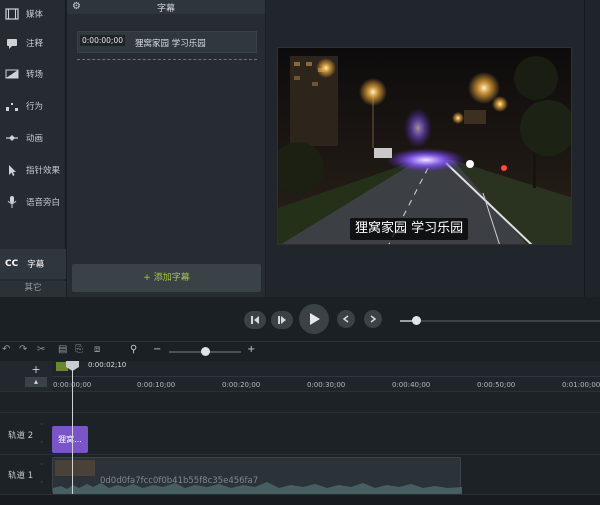 Image resolution: width=600 pixels, height=505 pixels. I want to click on track-1-label: 轨道 1, so click(20, 475).